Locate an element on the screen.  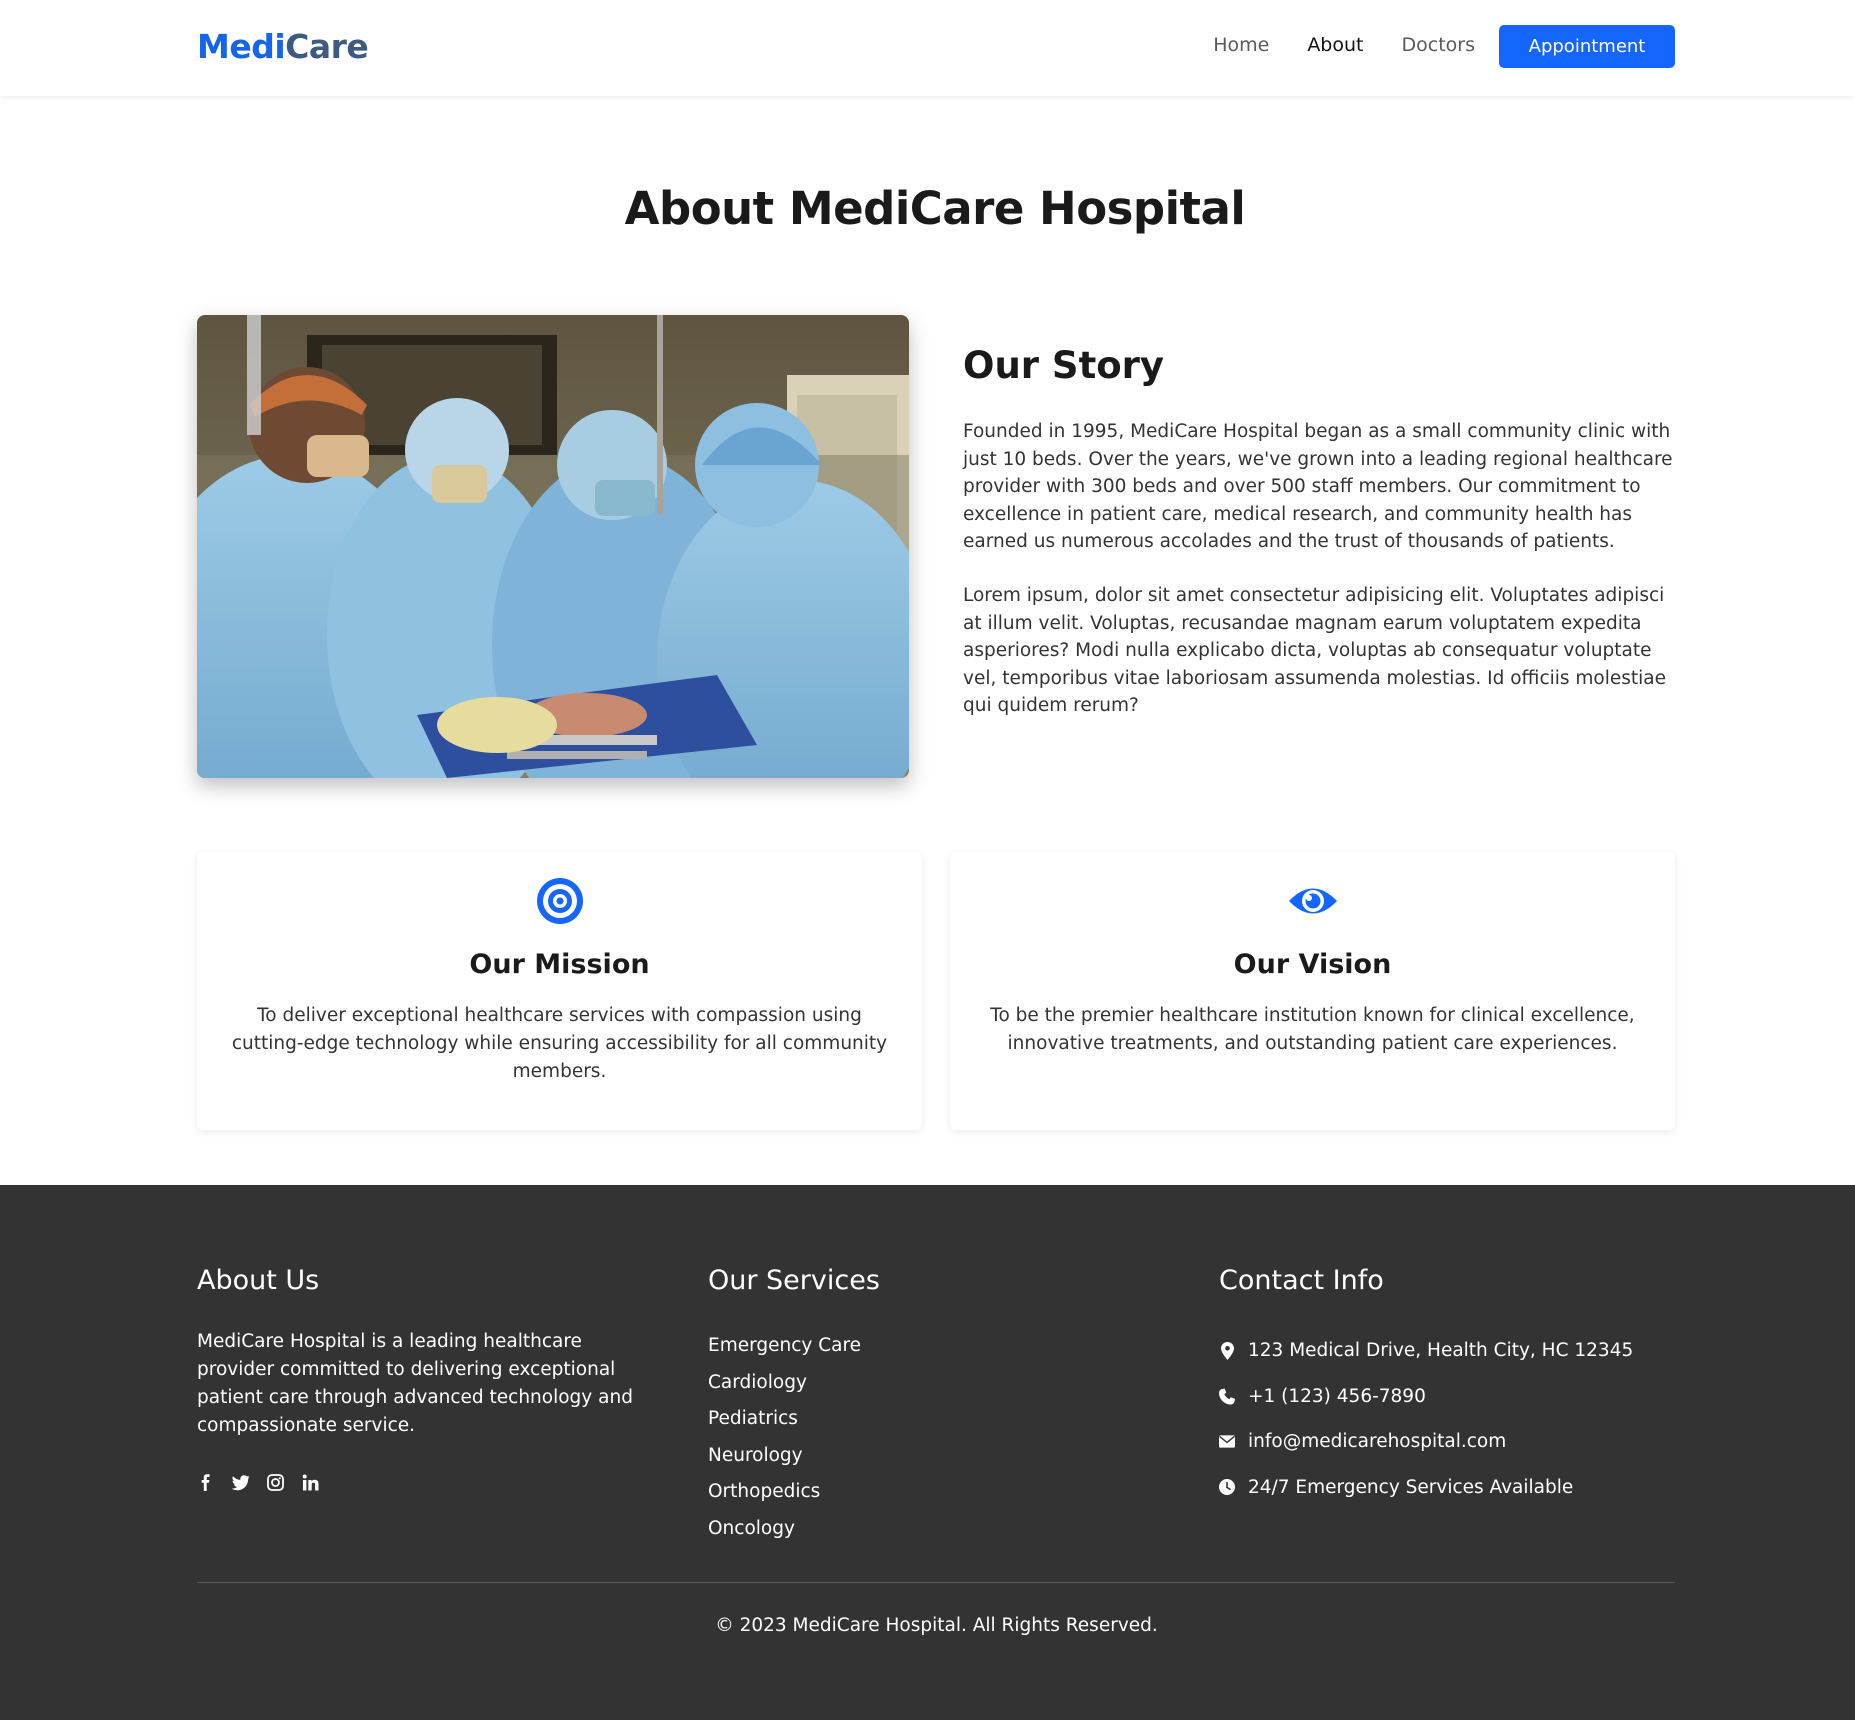
contact-phone-text: +1 (123) 456-7890 is located at coordinates (1337, 1396).